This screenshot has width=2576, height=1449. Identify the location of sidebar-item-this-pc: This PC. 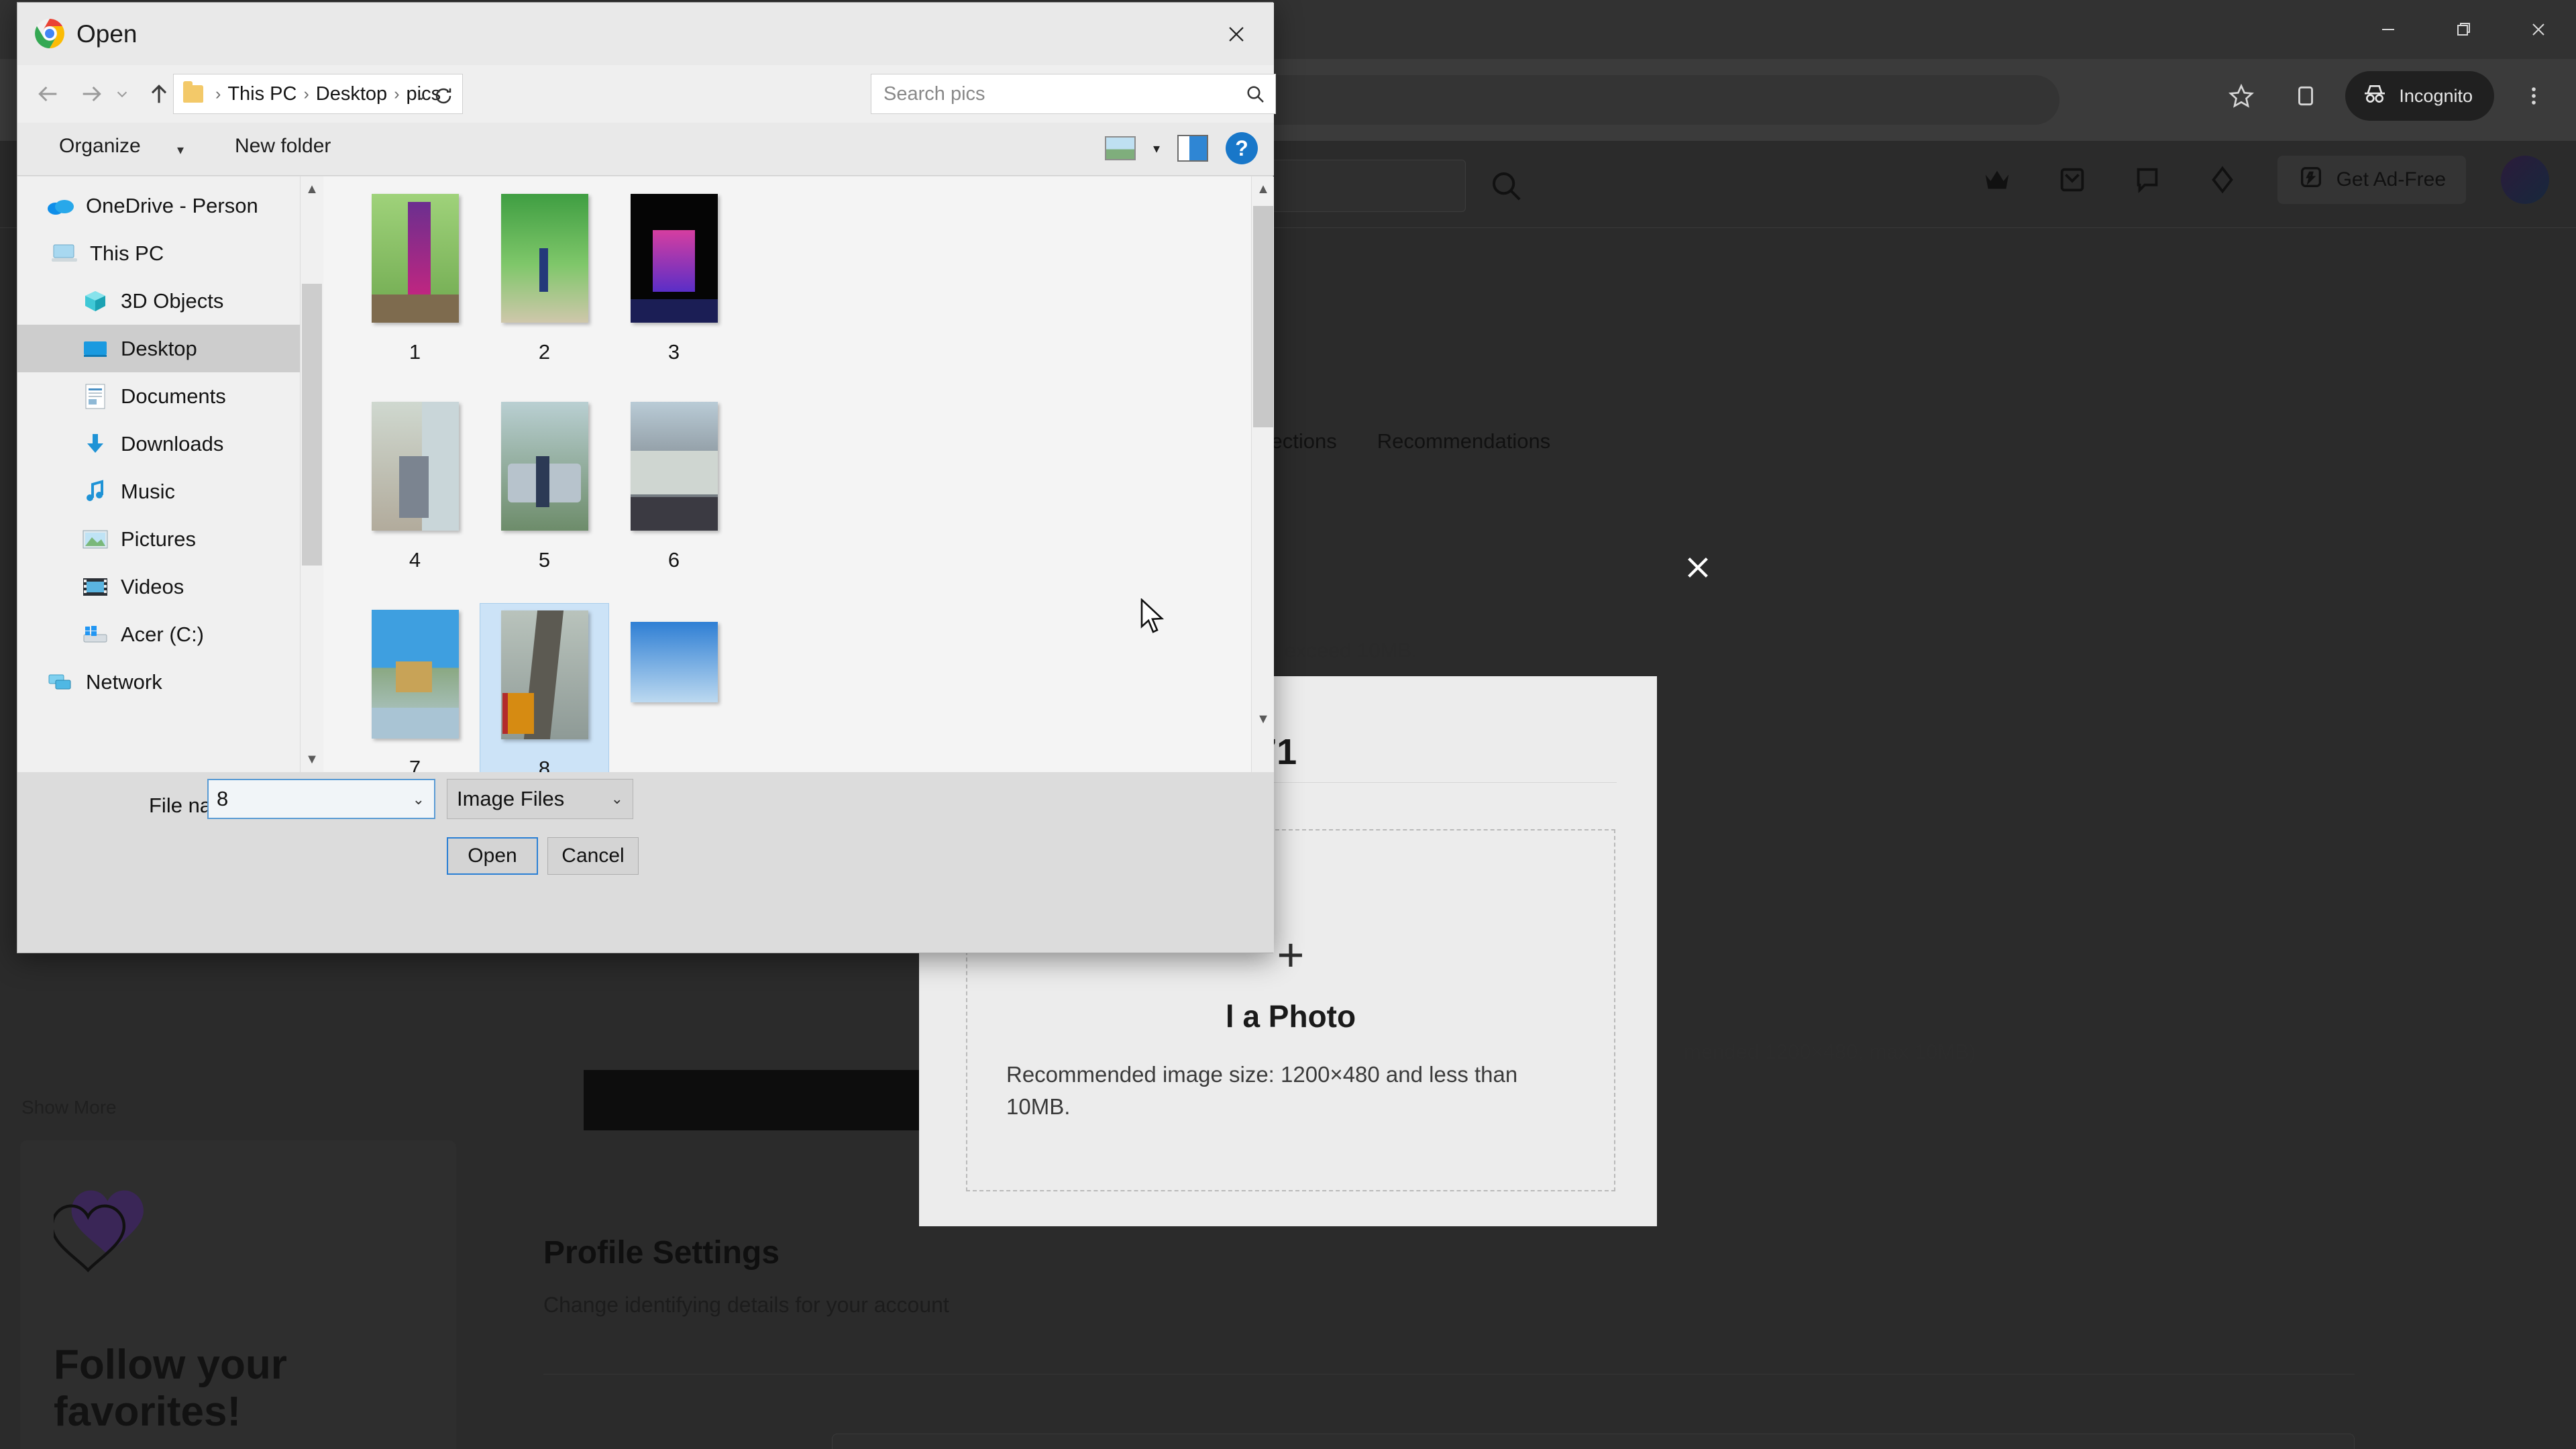
(170, 253).